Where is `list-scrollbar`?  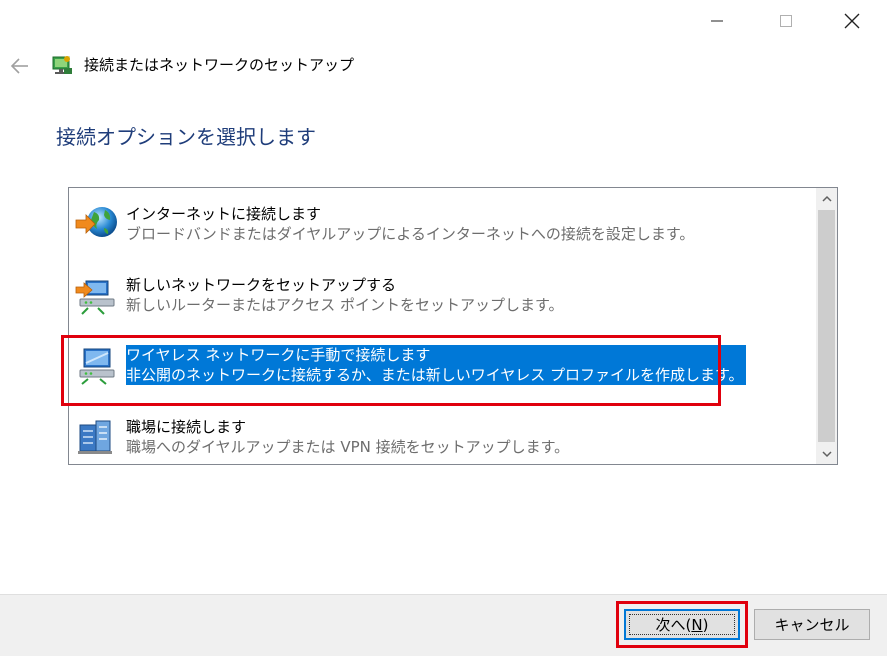
list-scrollbar is located at coordinates (826, 326).